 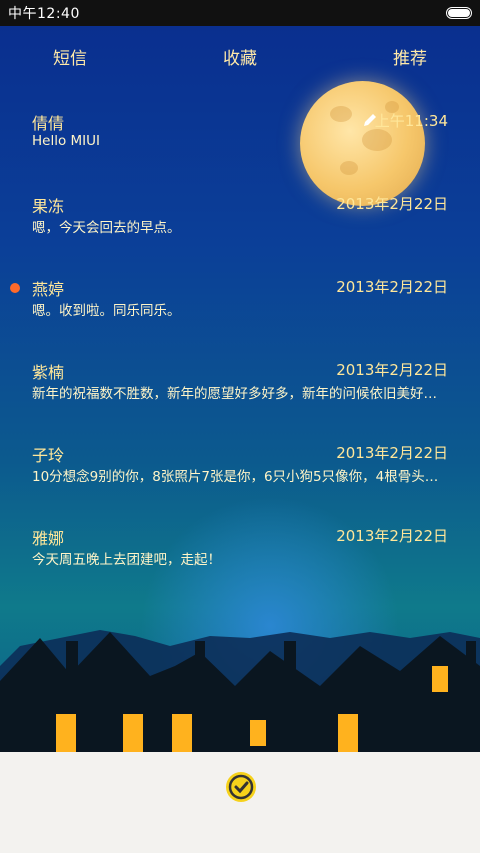 What do you see at coordinates (241, 787) in the screenshot?
I see `new-message-icon` at bounding box center [241, 787].